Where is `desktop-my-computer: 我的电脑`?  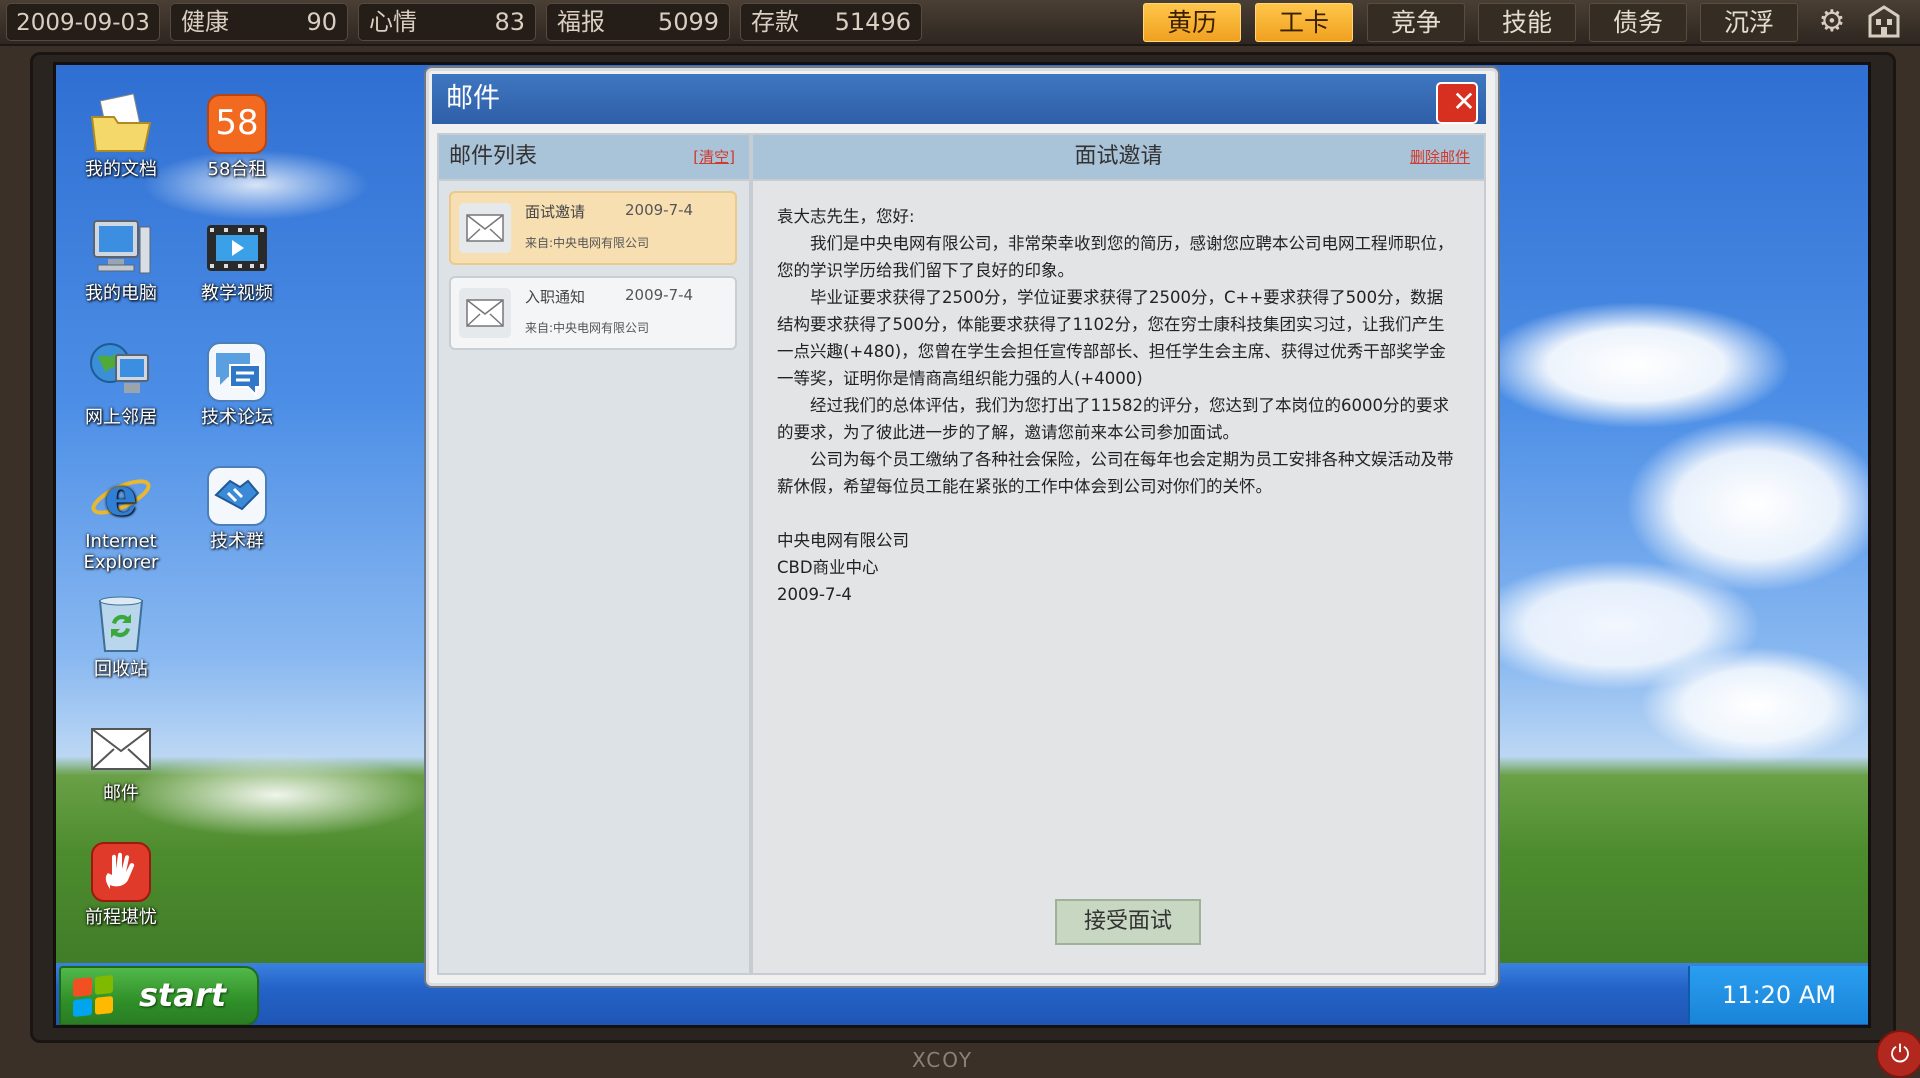 desktop-my-computer: 我的电脑 is located at coordinates (121, 260).